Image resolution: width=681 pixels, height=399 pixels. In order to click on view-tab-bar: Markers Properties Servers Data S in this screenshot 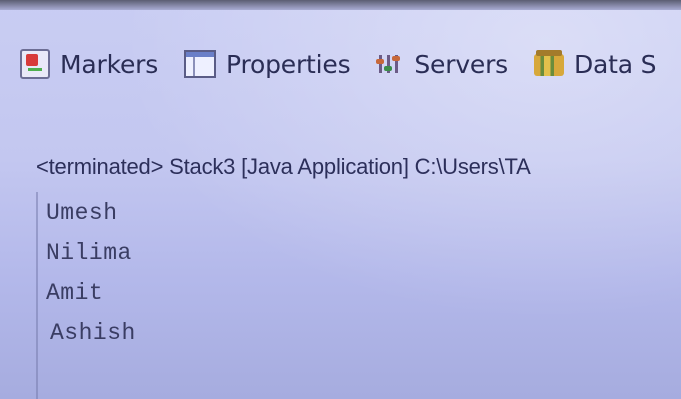, I will do `click(350, 64)`.